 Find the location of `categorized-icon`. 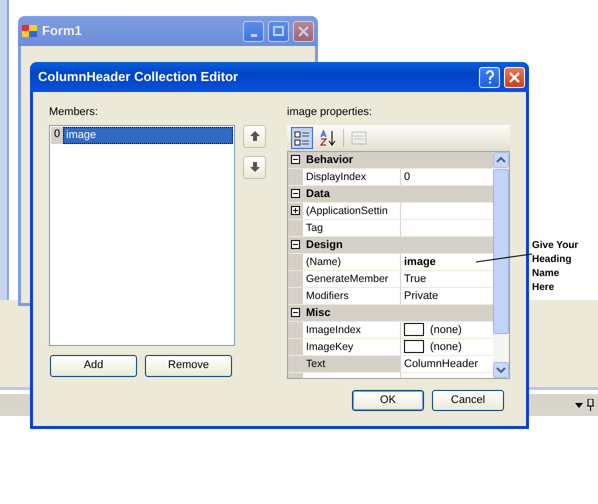

categorized-icon is located at coordinates (302, 138).